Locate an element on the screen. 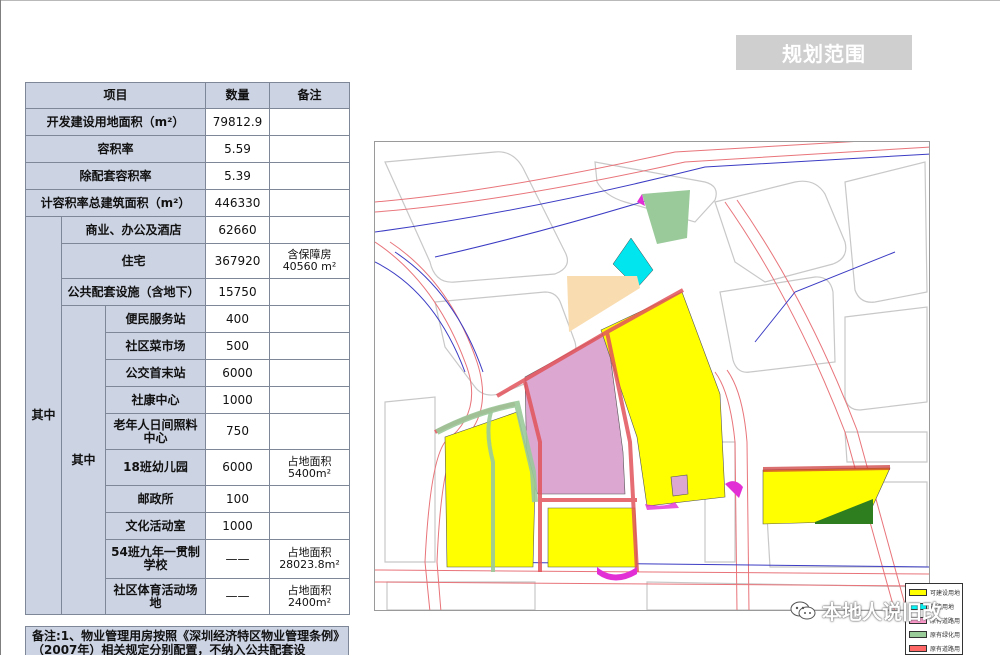 The width and height of the screenshot is (1000, 655). green-zone-top is located at coordinates (666, 217).